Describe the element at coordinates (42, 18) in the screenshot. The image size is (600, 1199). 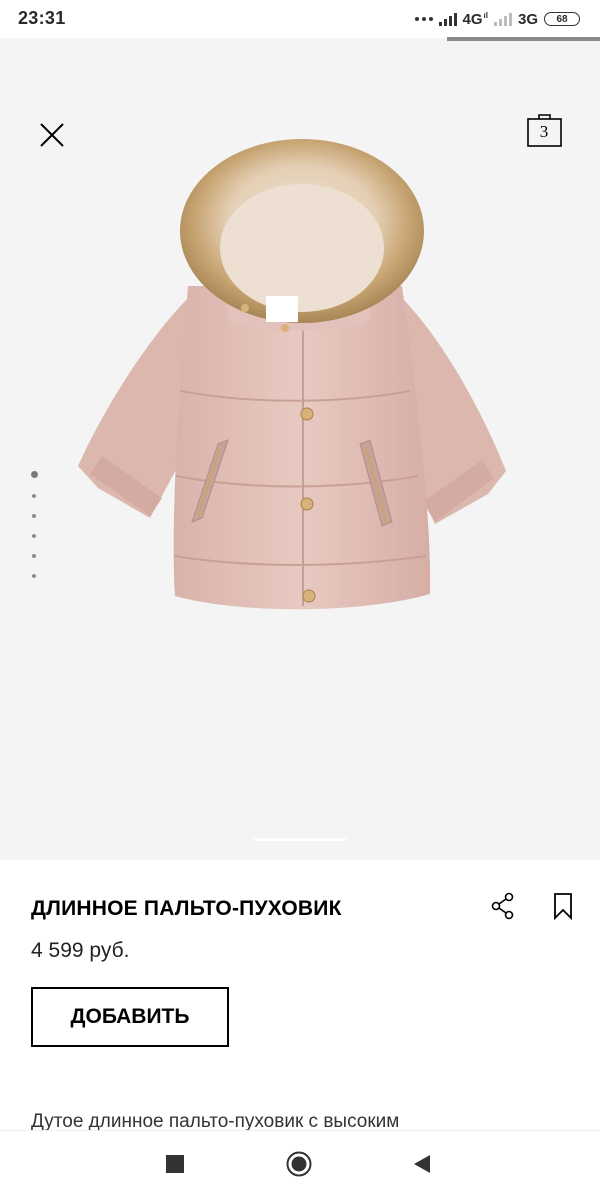
I see `status-time: 23:31` at that location.